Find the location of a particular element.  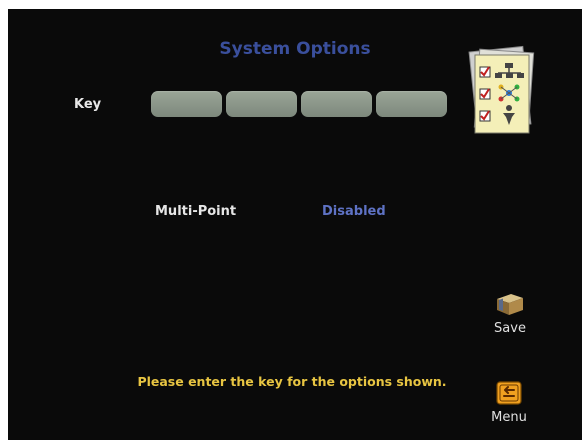

save-box-icon is located at coordinates (510, 304).